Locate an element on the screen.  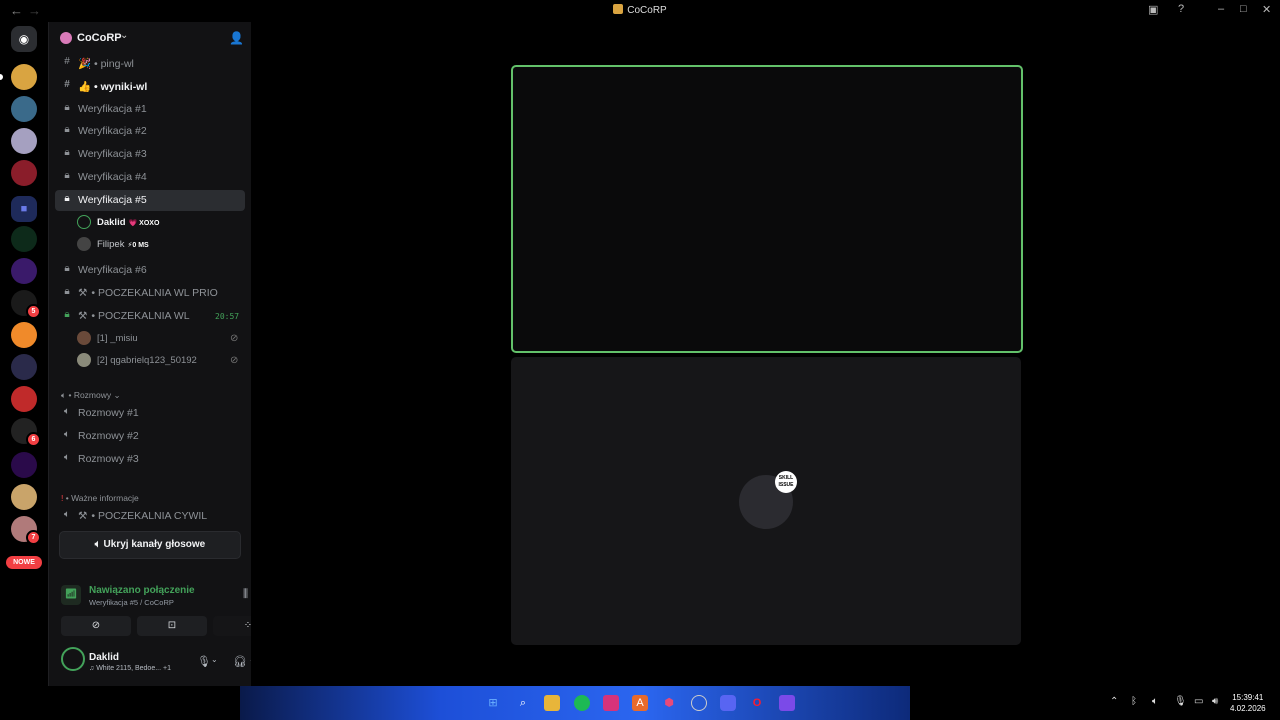
maximize-icon: □ is located at coordinates (1243, 9).